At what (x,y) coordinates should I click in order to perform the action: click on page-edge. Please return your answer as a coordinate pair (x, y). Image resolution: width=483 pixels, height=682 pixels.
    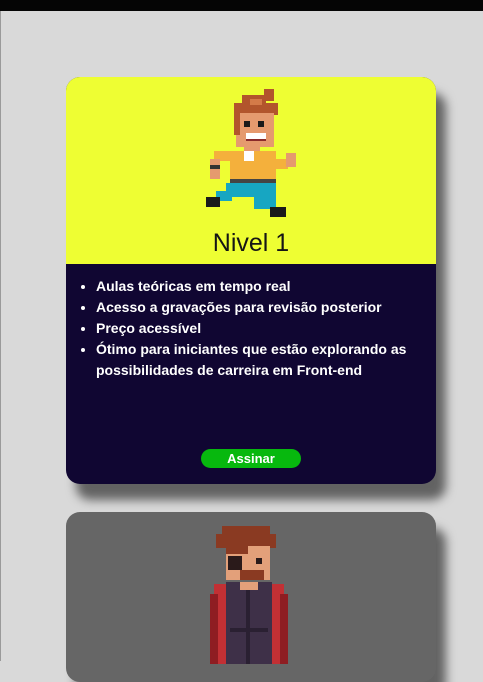
    Looking at the image, I should click on (0, 336).